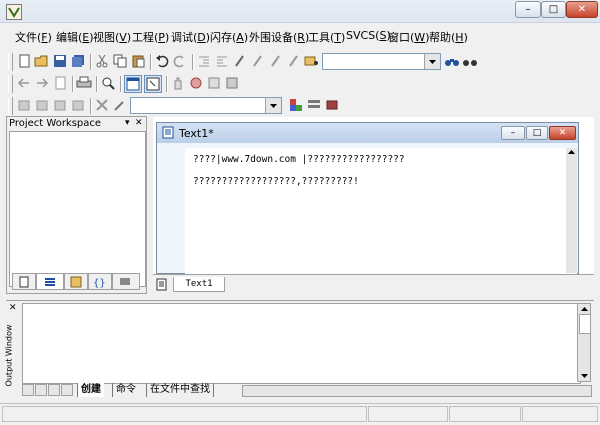 Image resolution: width=600 pixels, height=425 pixels. What do you see at coordinates (76, 281) in the screenshot?
I see `tab-books` at bounding box center [76, 281].